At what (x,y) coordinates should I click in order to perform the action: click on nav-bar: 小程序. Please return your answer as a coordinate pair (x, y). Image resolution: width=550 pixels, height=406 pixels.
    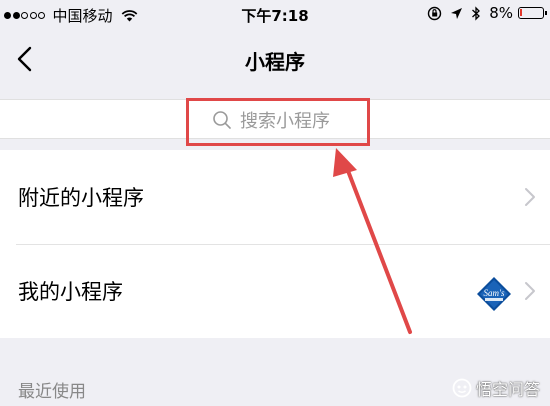
    Looking at the image, I should click on (275, 59).